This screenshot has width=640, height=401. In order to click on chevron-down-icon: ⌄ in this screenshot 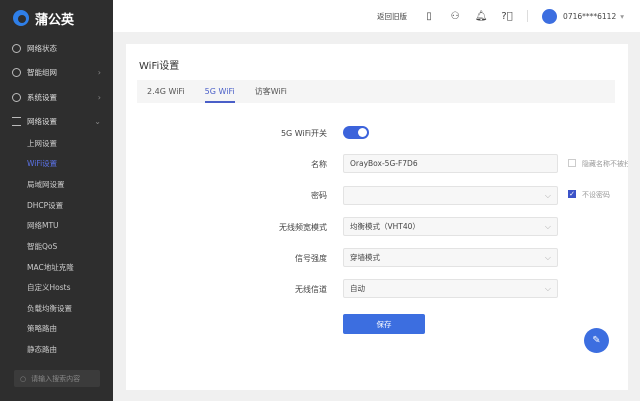, I will do `click(97, 121)`.